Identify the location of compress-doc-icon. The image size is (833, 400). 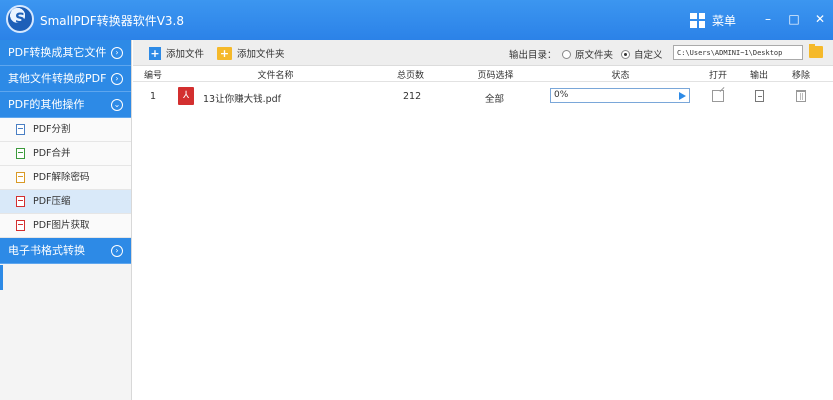
(20, 201).